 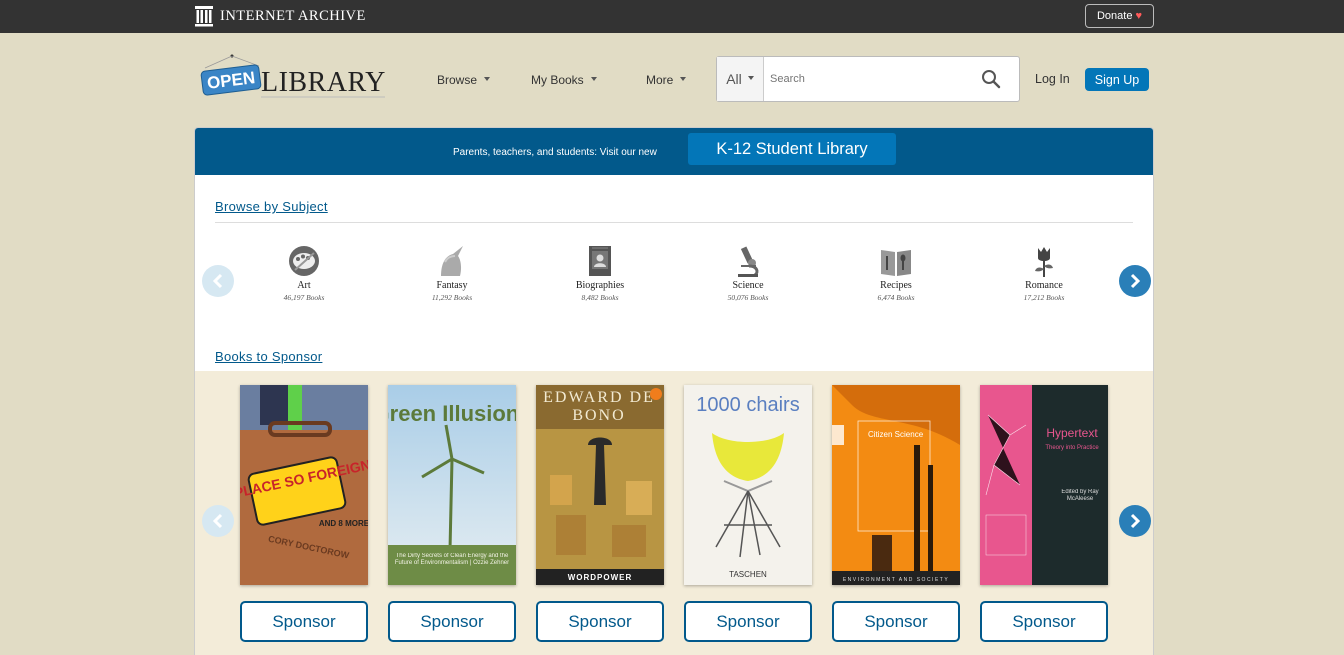 I want to click on archive-building-icon, so click(x=204, y=16).